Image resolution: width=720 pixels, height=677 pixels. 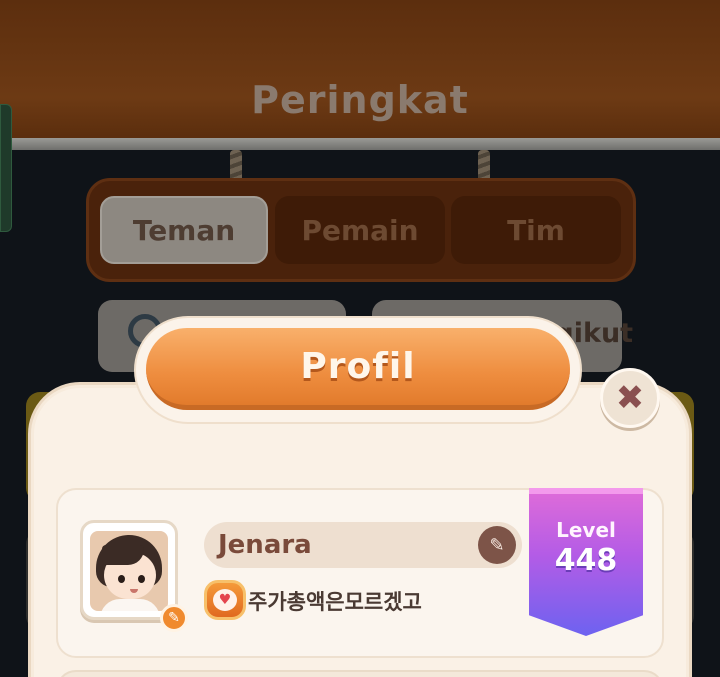 I want to click on avatar-edit-button: ✎, so click(x=174, y=618).